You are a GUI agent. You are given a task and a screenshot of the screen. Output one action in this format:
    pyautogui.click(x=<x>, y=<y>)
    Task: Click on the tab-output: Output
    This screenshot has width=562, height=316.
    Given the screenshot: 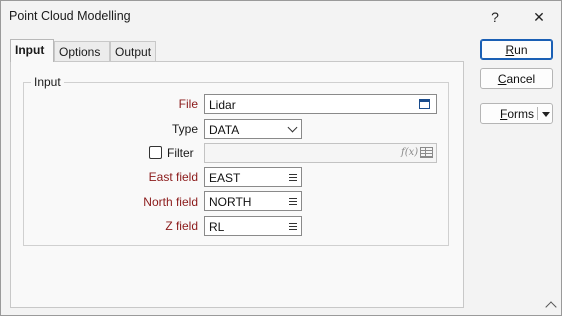 What is the action you would take?
    pyautogui.click(x=133, y=51)
    